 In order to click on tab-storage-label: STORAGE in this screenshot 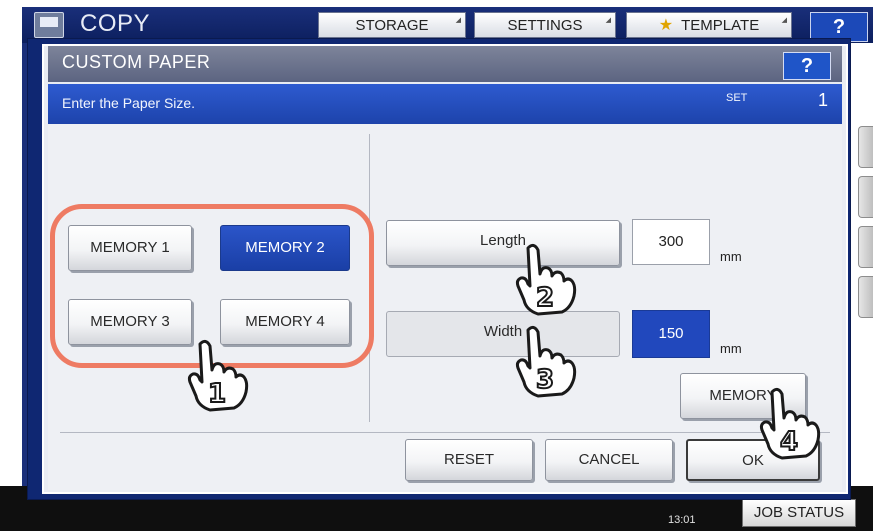, I will do `click(392, 25)`.